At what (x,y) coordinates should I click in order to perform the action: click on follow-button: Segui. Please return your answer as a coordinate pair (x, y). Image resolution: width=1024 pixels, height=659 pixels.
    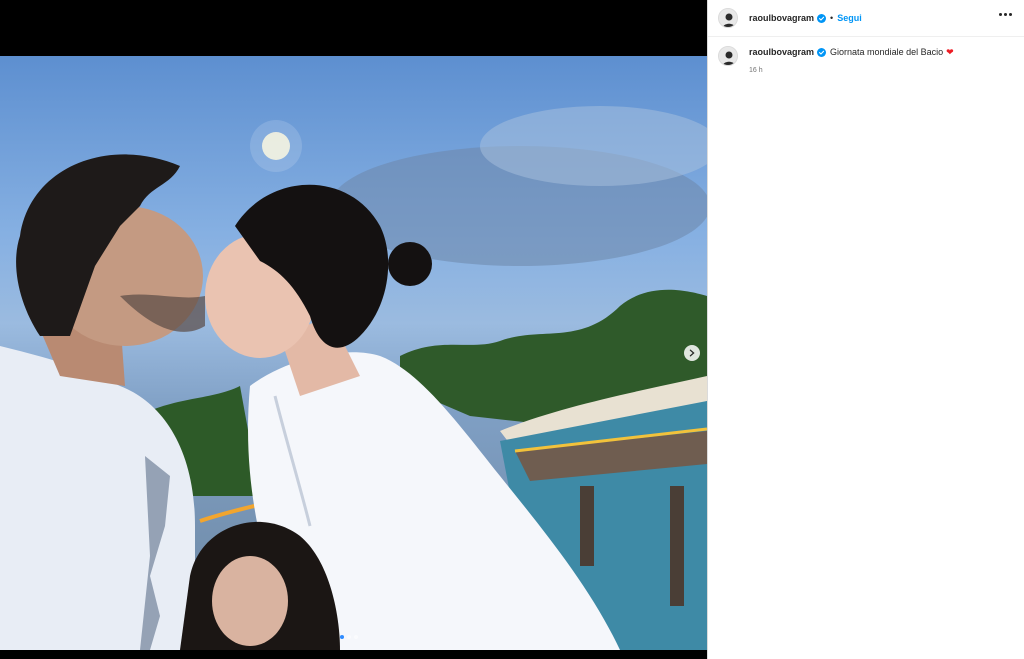
    Looking at the image, I should click on (849, 18).